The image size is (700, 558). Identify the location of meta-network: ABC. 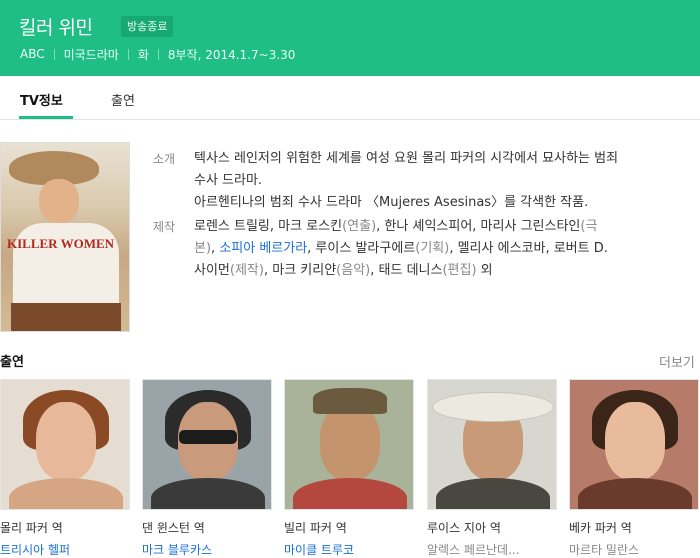
(32, 54).